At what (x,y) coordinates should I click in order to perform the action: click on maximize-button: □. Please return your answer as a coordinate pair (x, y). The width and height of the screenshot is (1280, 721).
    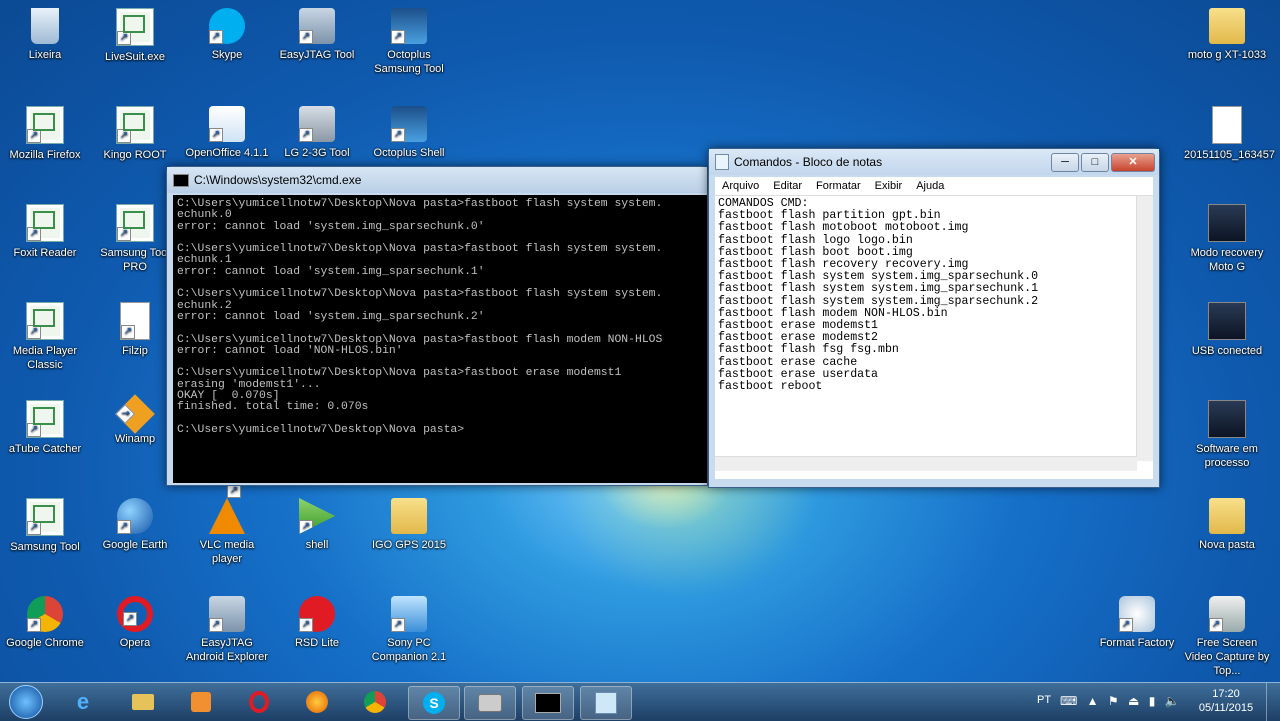
    Looking at the image, I should click on (1095, 162).